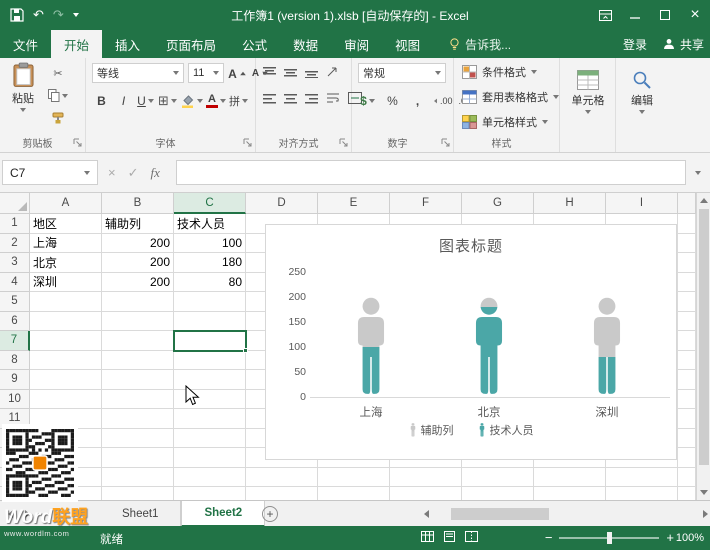  I want to click on cell-C12, so click(210, 438).